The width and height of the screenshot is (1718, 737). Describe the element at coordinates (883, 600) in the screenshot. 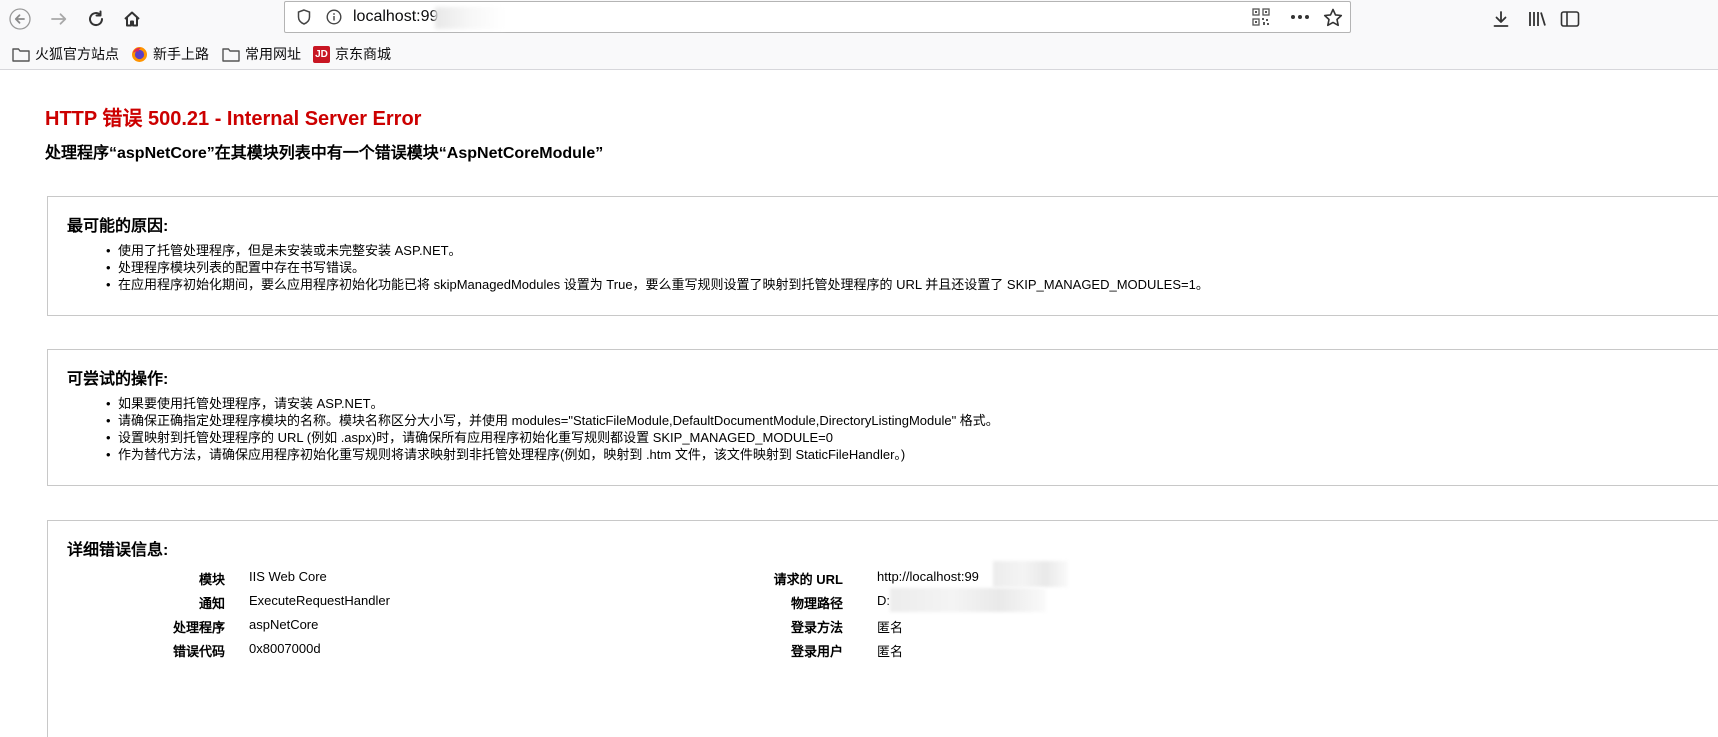

I see `detail-value: D:` at that location.